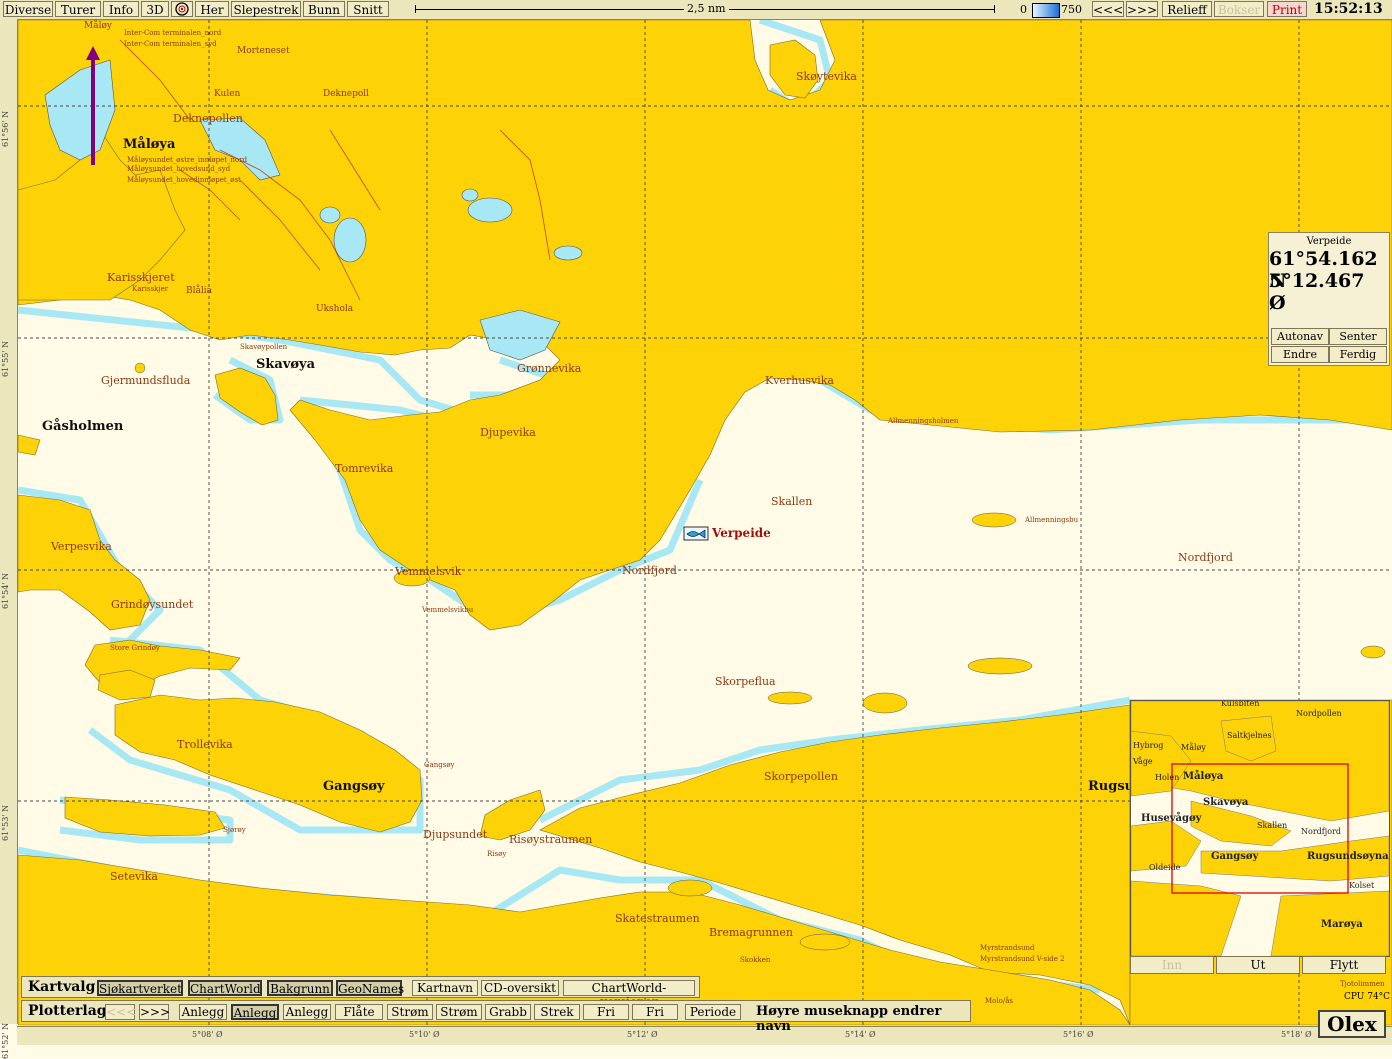 The height and width of the screenshot is (1059, 1392). What do you see at coordinates (655, 1012) in the screenshot?
I see `layer-fri-2: Fri` at bounding box center [655, 1012].